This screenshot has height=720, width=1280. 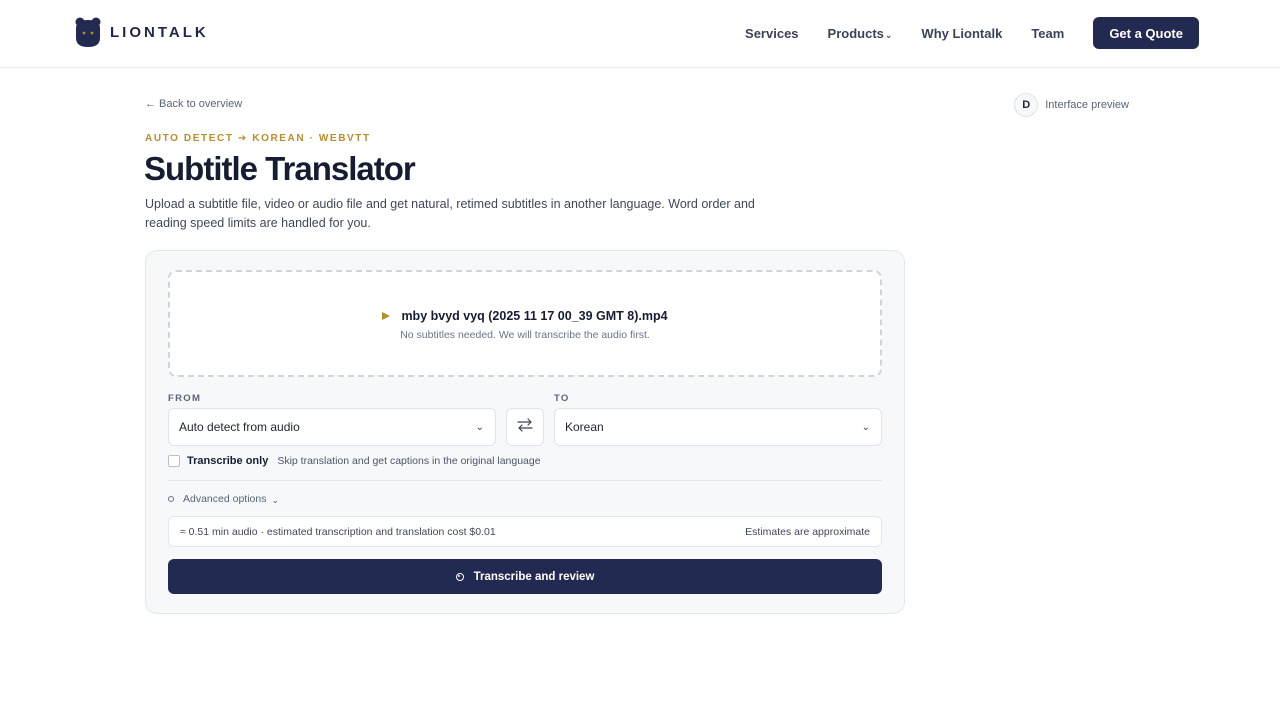 I want to click on brand-logo: LIONTALK, so click(x=141, y=32).